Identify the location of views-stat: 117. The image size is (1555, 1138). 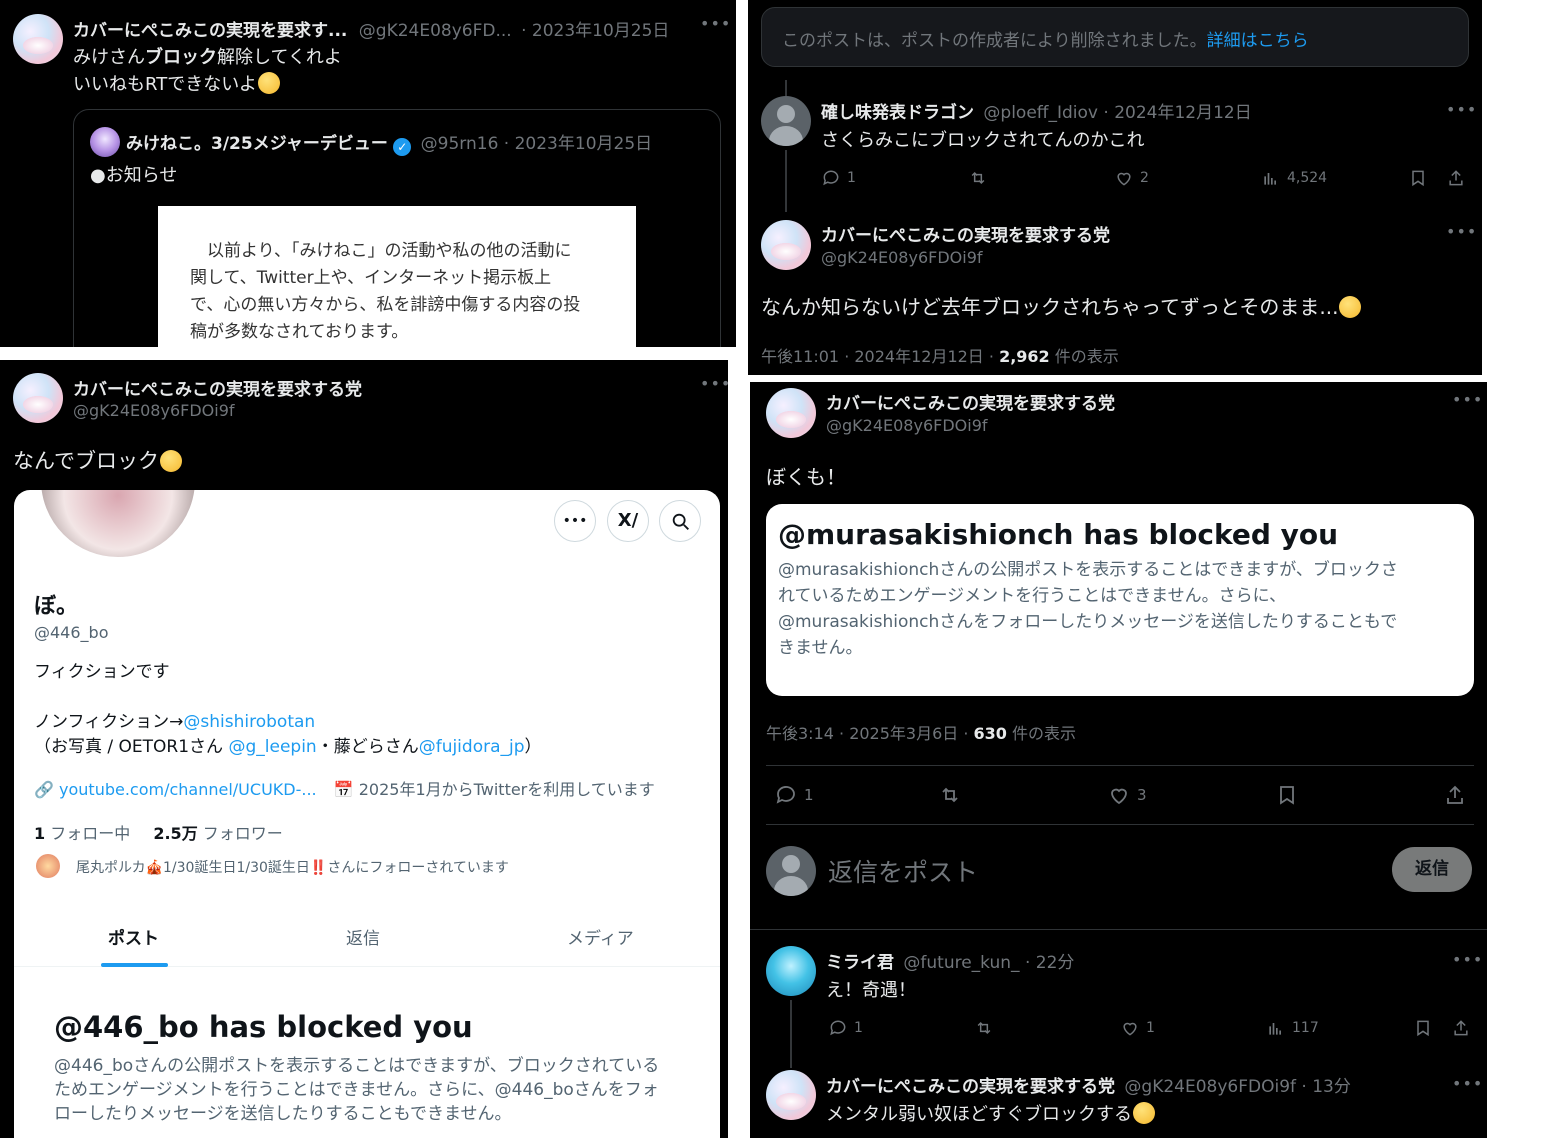
(1292, 1028).